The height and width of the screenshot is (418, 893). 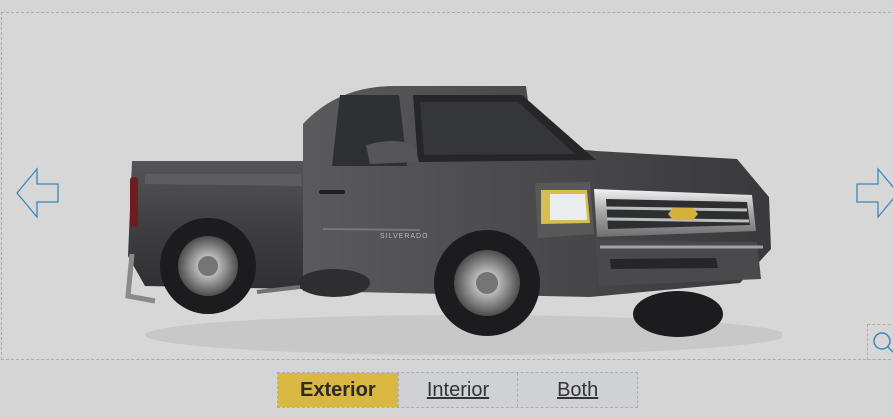 I want to click on previous-image-button, so click(x=38, y=193).